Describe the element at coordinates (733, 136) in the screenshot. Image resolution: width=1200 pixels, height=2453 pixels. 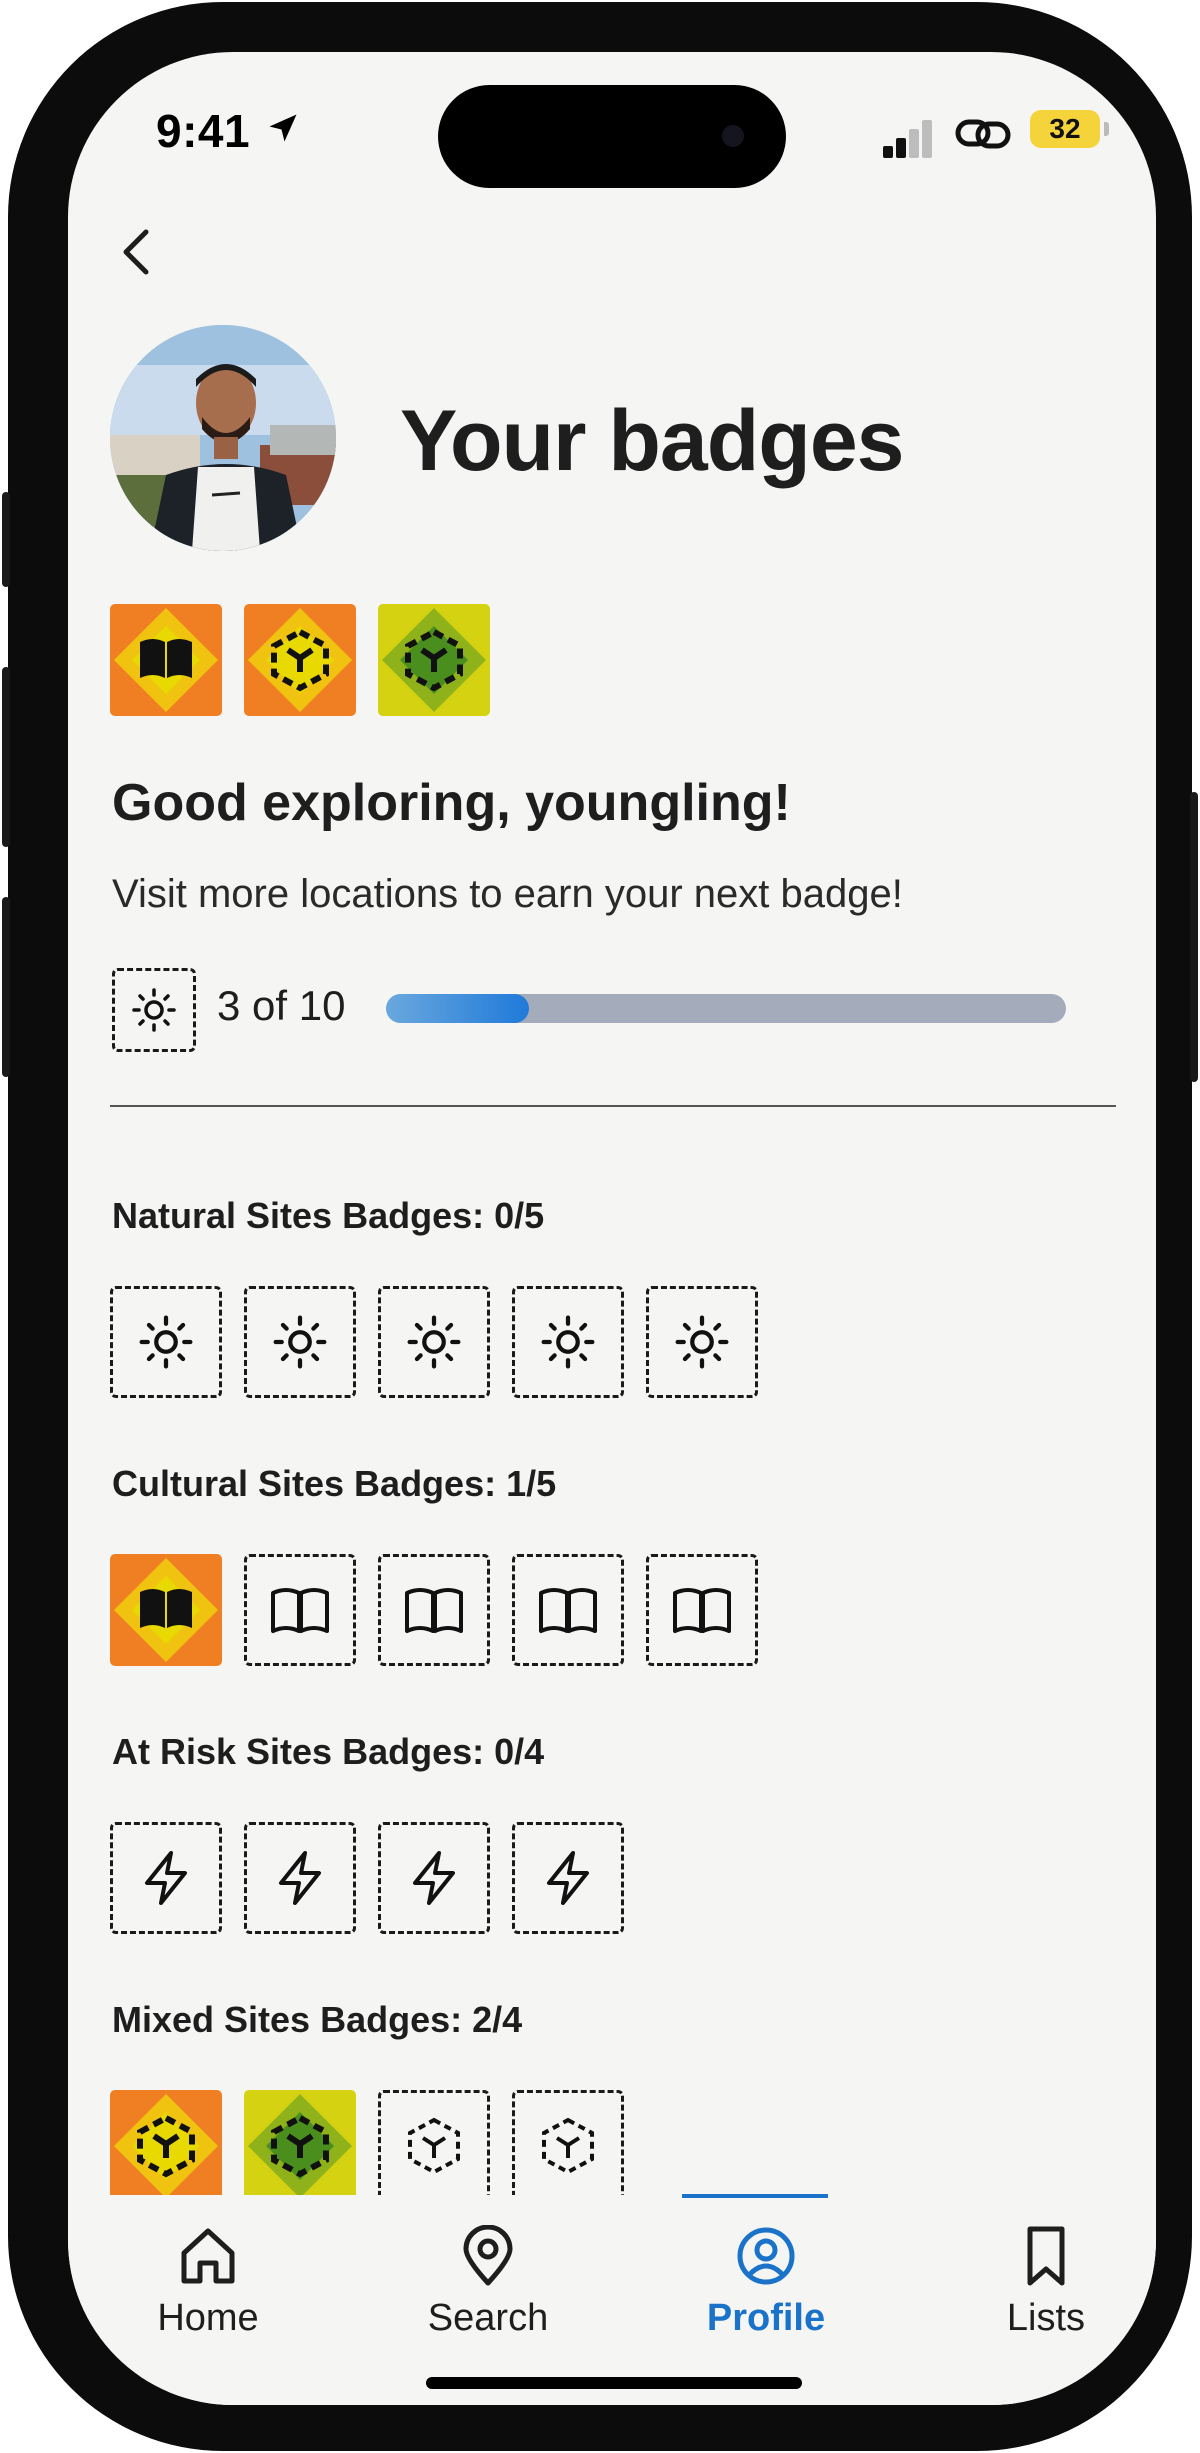
I see `front-camera` at that location.